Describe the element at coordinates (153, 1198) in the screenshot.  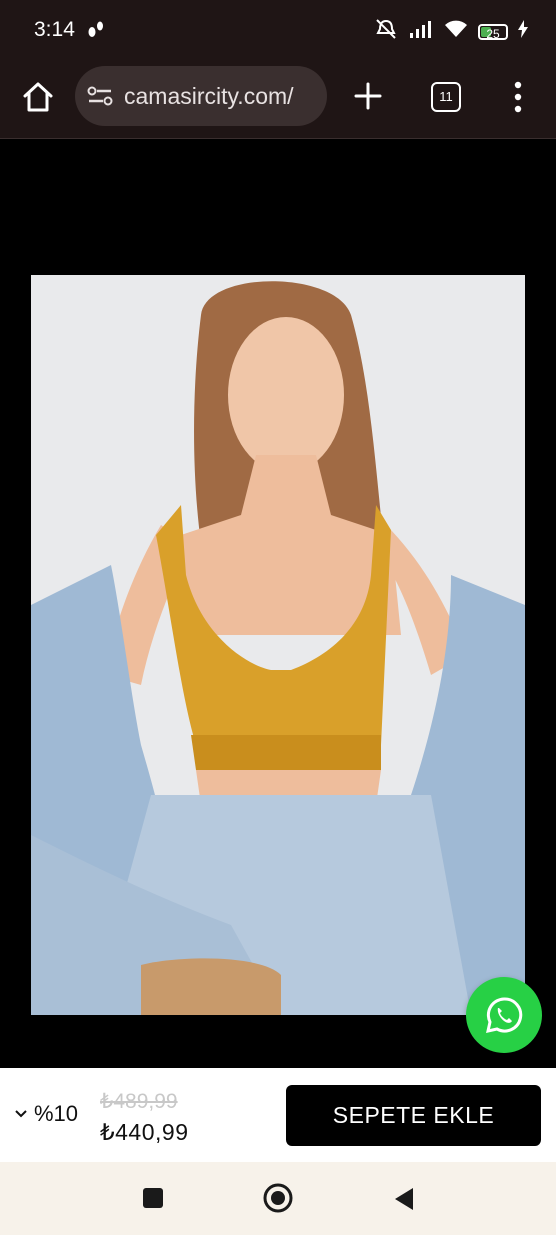
I see `recents-button` at that location.